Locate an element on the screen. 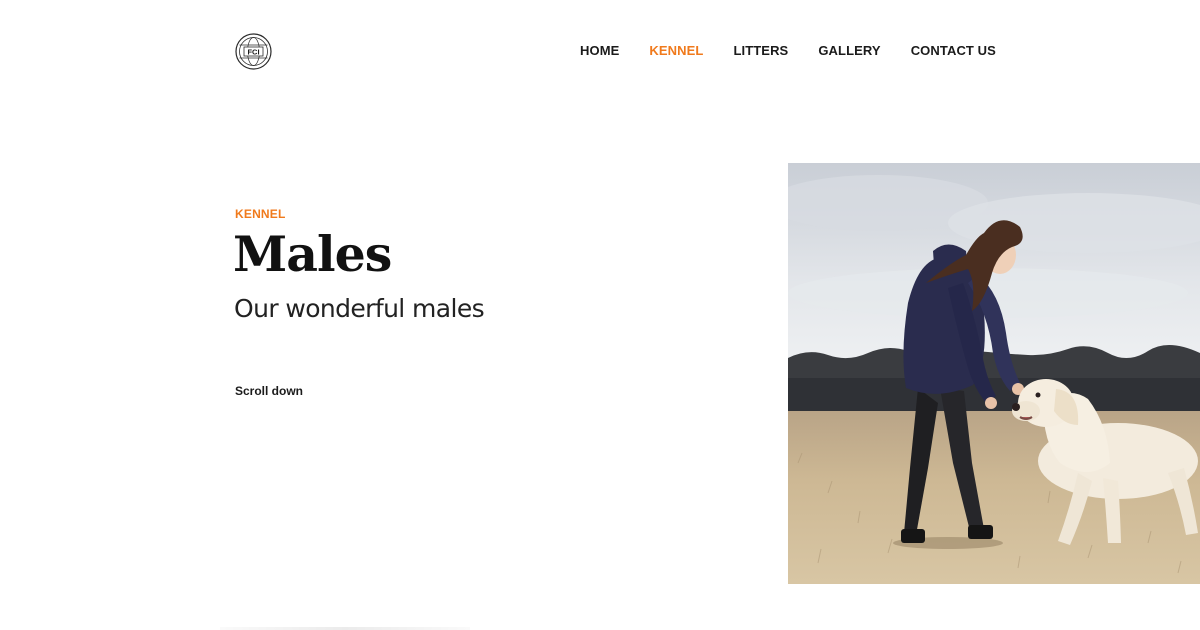 This screenshot has height=630, width=1200. main-nav: HOME KENNEL LITTERS GALLERY CONTACT US is located at coordinates (788, 50).